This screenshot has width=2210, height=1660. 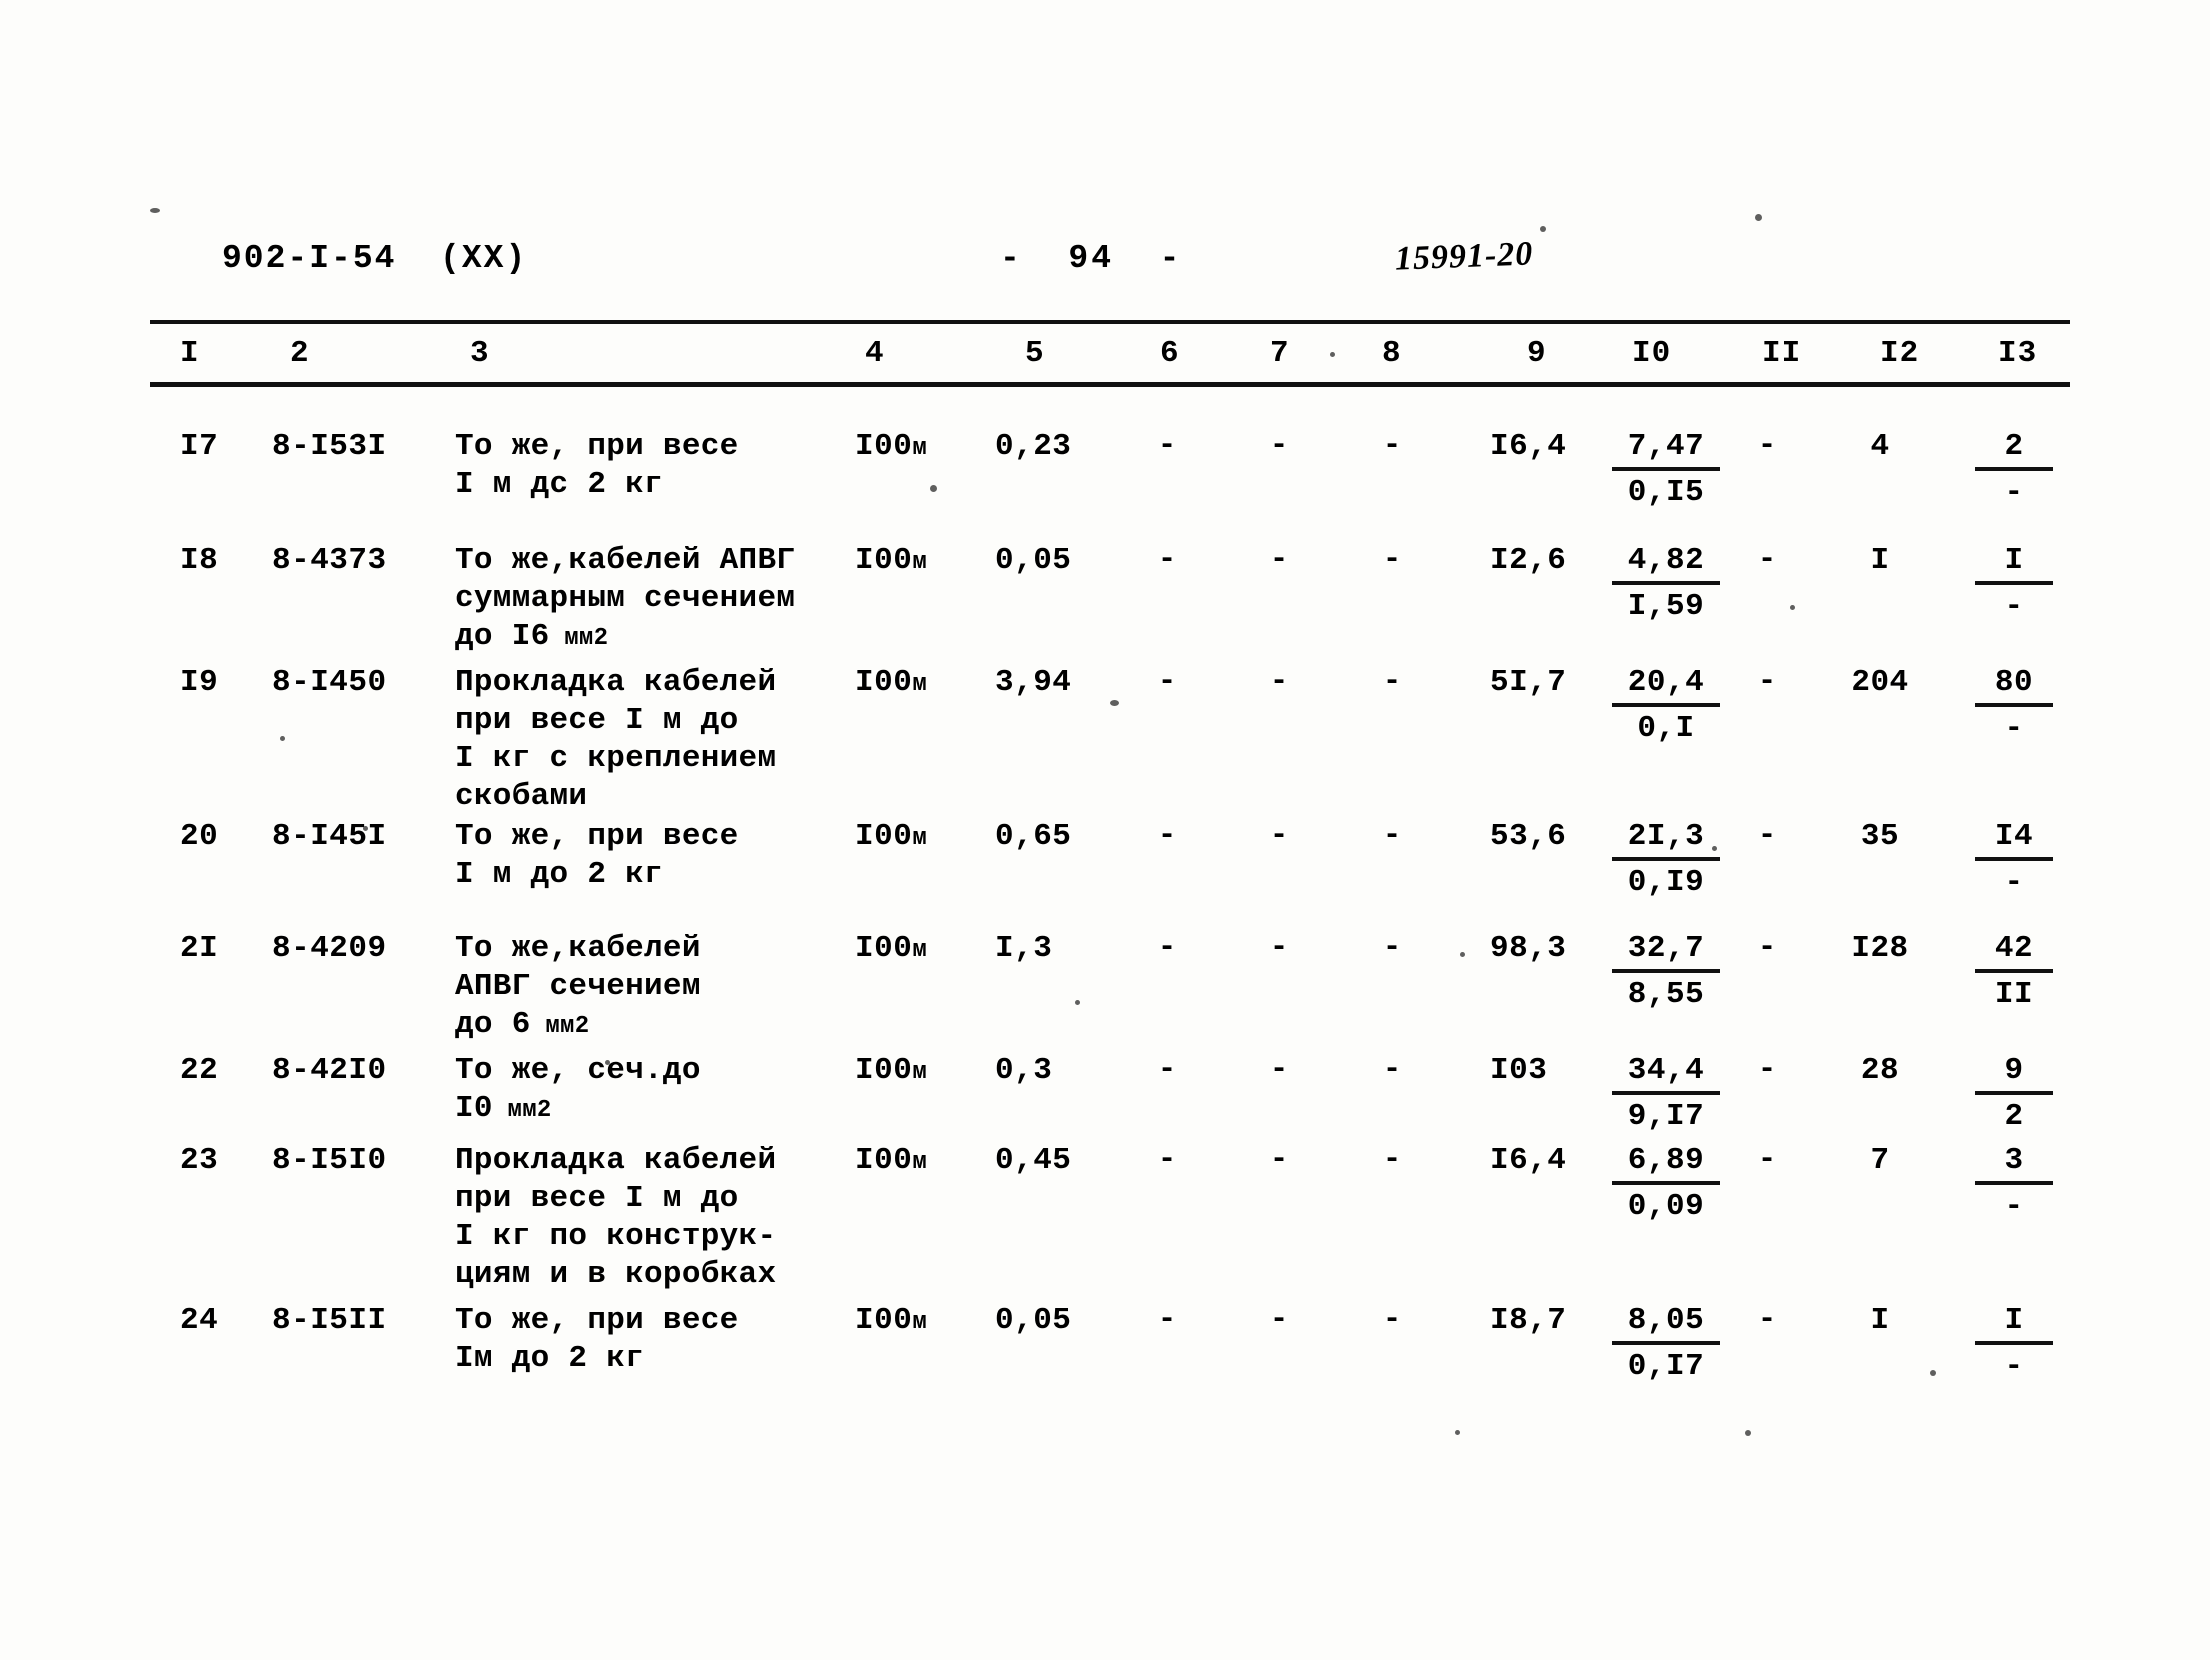 What do you see at coordinates (597, 855) in the screenshot?
I see `description-cell: То же, при весе I м до 2 кг` at bounding box center [597, 855].